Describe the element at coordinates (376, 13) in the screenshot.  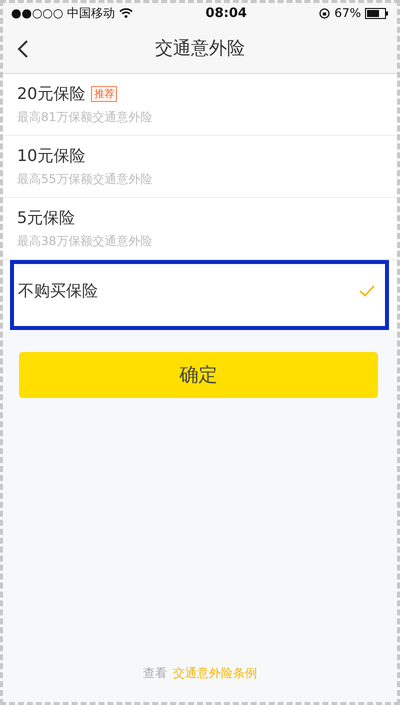
I see `battery-icon` at that location.